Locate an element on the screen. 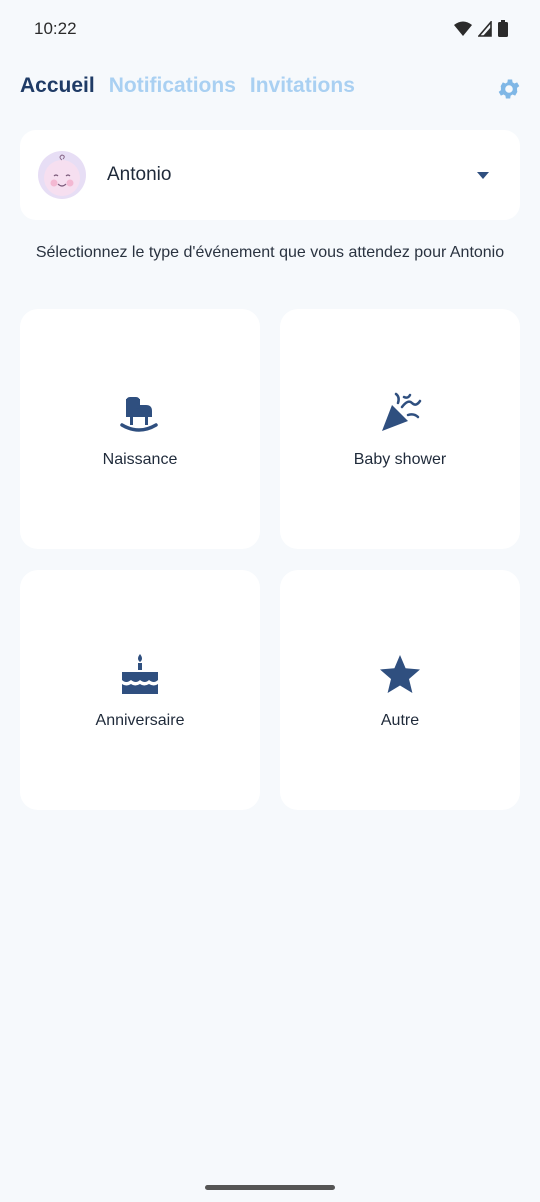 This screenshot has width=540, height=1202. status-bar: 10:22 is located at coordinates (270, 30).